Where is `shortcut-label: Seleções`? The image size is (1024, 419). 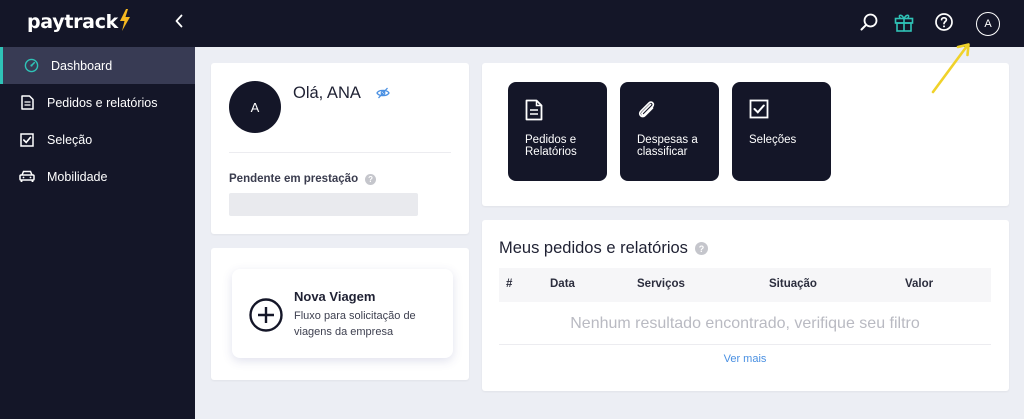
shortcut-label: Seleções is located at coordinates (773, 140).